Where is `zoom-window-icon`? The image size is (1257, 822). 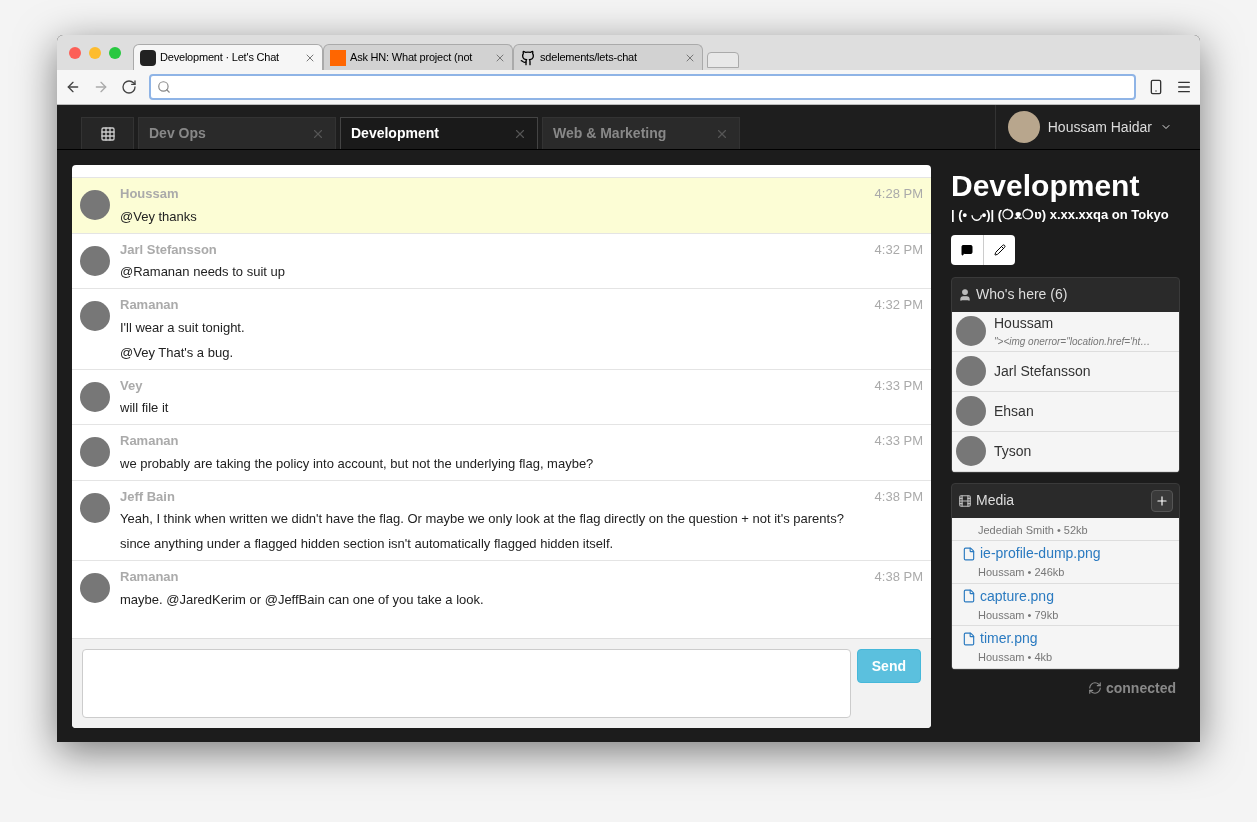
zoom-window-icon is located at coordinates (115, 52).